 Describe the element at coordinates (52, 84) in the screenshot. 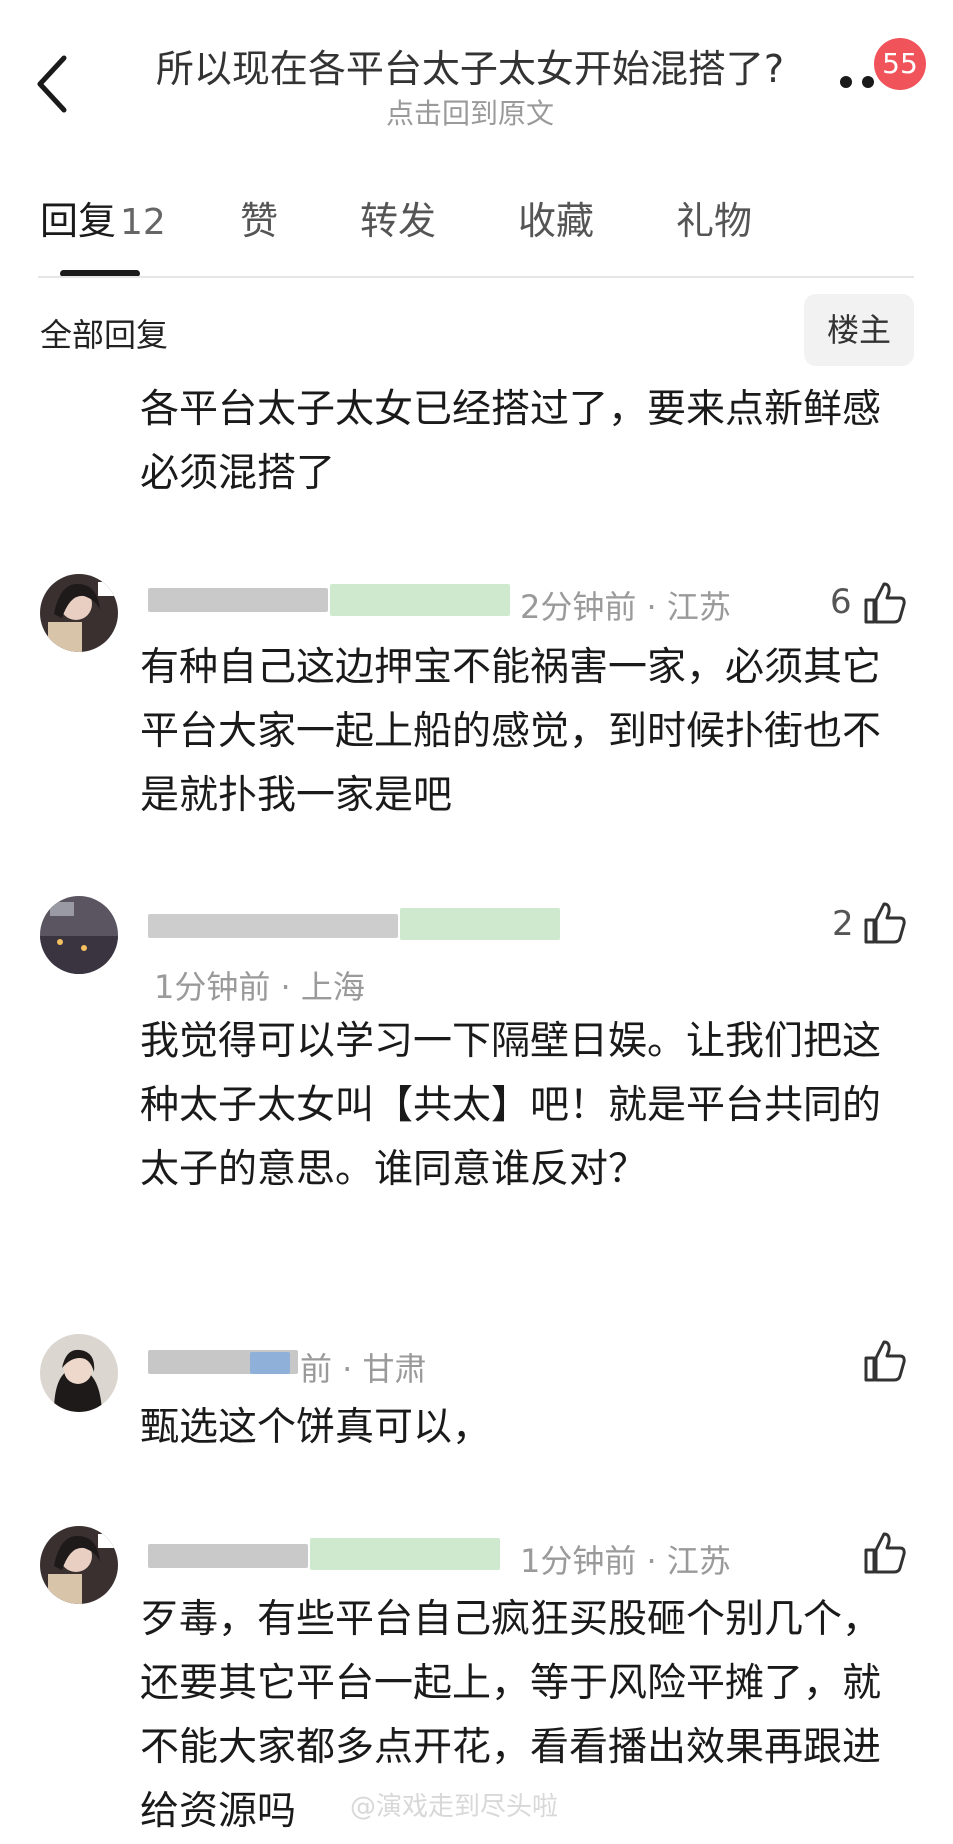

I see `back-arrow-icon` at that location.